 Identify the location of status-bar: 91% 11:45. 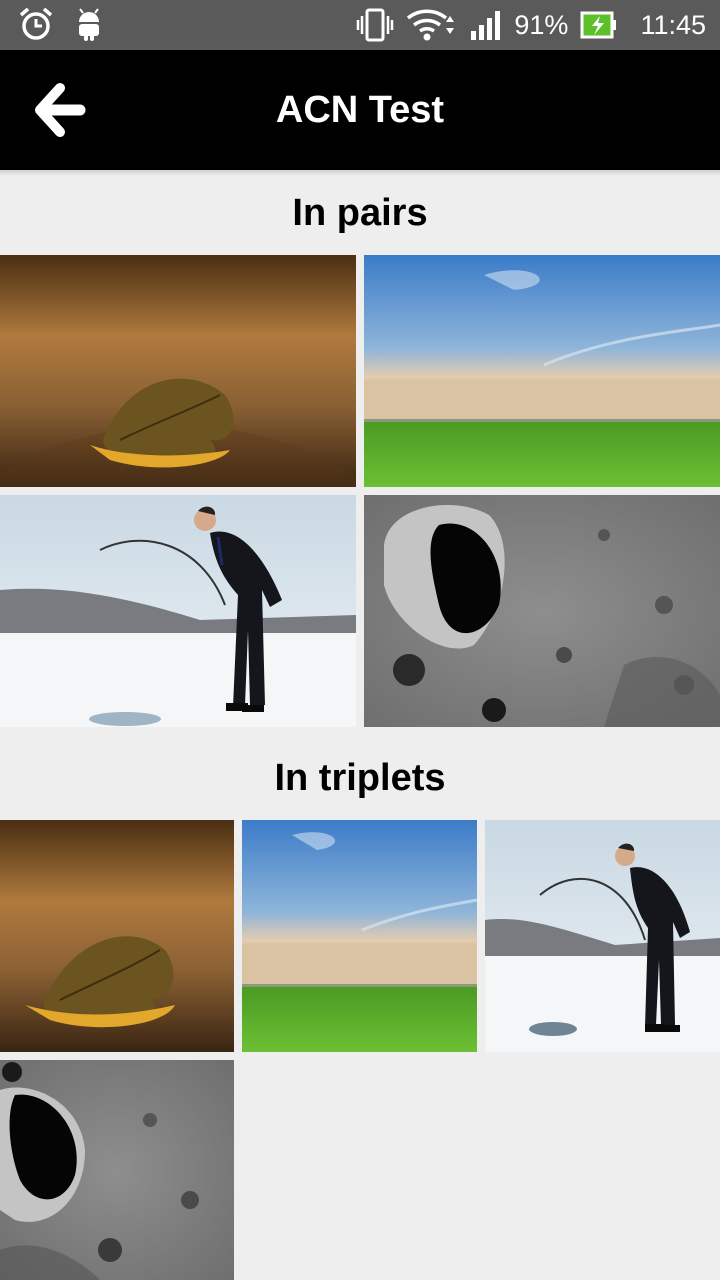
(360, 25).